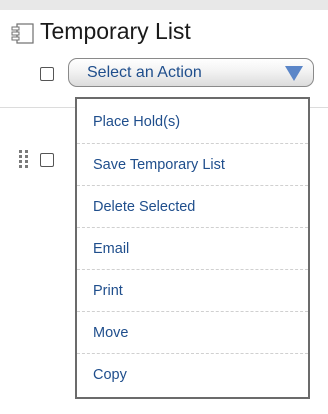  Describe the element at coordinates (192, 290) in the screenshot. I see `menu-item-print: Print` at that location.